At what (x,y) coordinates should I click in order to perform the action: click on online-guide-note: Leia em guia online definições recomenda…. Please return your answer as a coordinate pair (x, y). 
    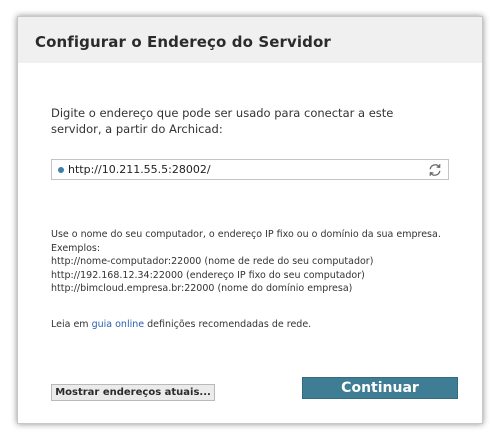
    Looking at the image, I should click on (181, 324).